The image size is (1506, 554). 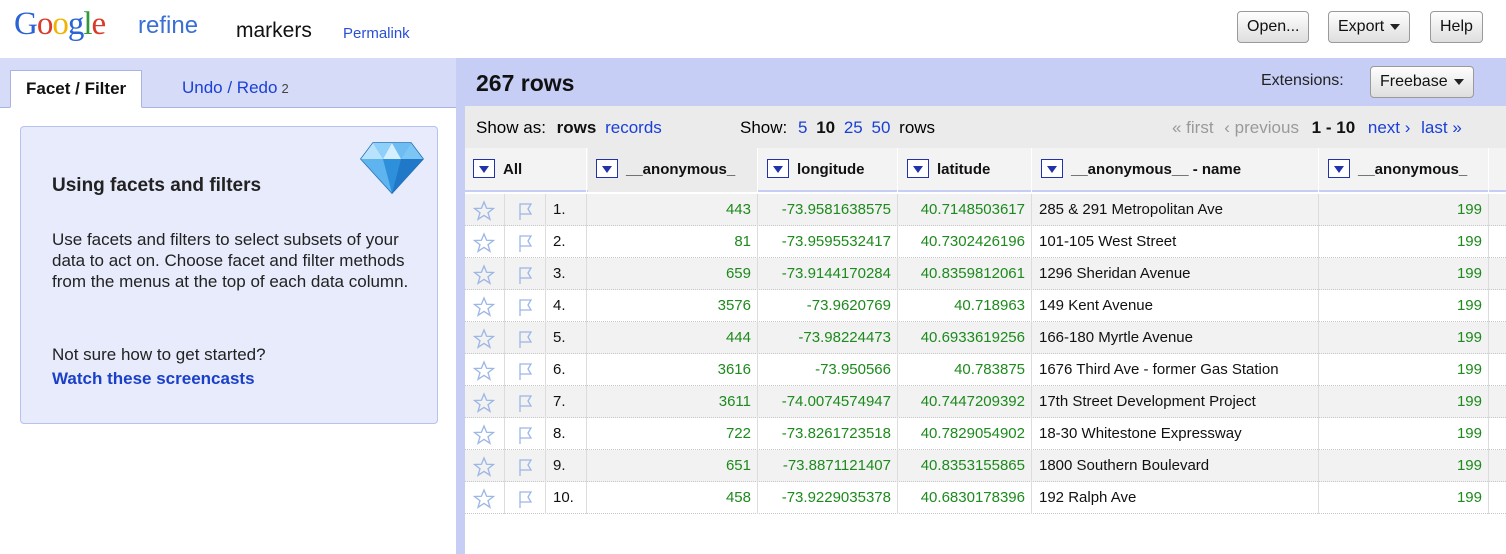 What do you see at coordinates (828, 402) in the screenshot?
I see `cell-longitude: -74.0074574947` at bounding box center [828, 402].